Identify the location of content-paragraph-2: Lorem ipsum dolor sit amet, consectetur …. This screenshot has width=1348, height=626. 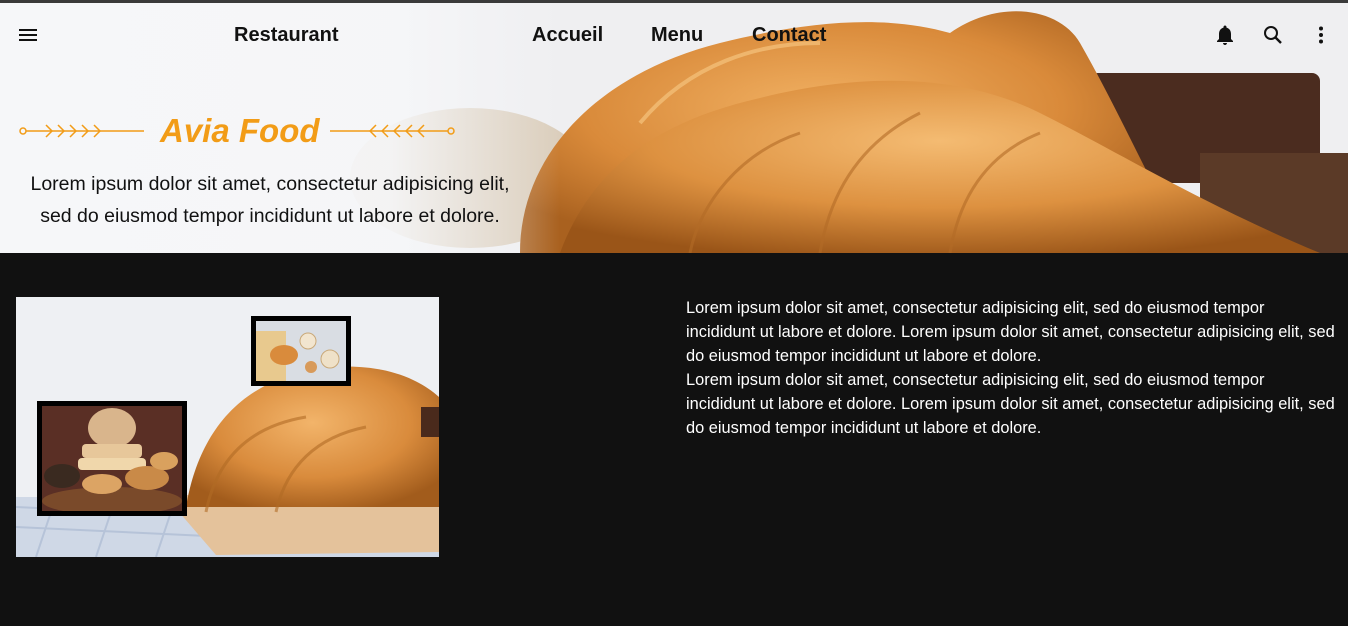
(1010, 404).